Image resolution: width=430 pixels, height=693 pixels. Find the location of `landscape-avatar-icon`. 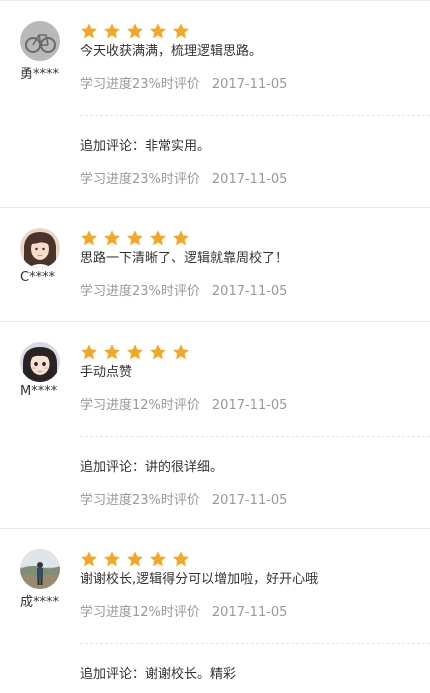

landscape-avatar-icon is located at coordinates (40, 569).